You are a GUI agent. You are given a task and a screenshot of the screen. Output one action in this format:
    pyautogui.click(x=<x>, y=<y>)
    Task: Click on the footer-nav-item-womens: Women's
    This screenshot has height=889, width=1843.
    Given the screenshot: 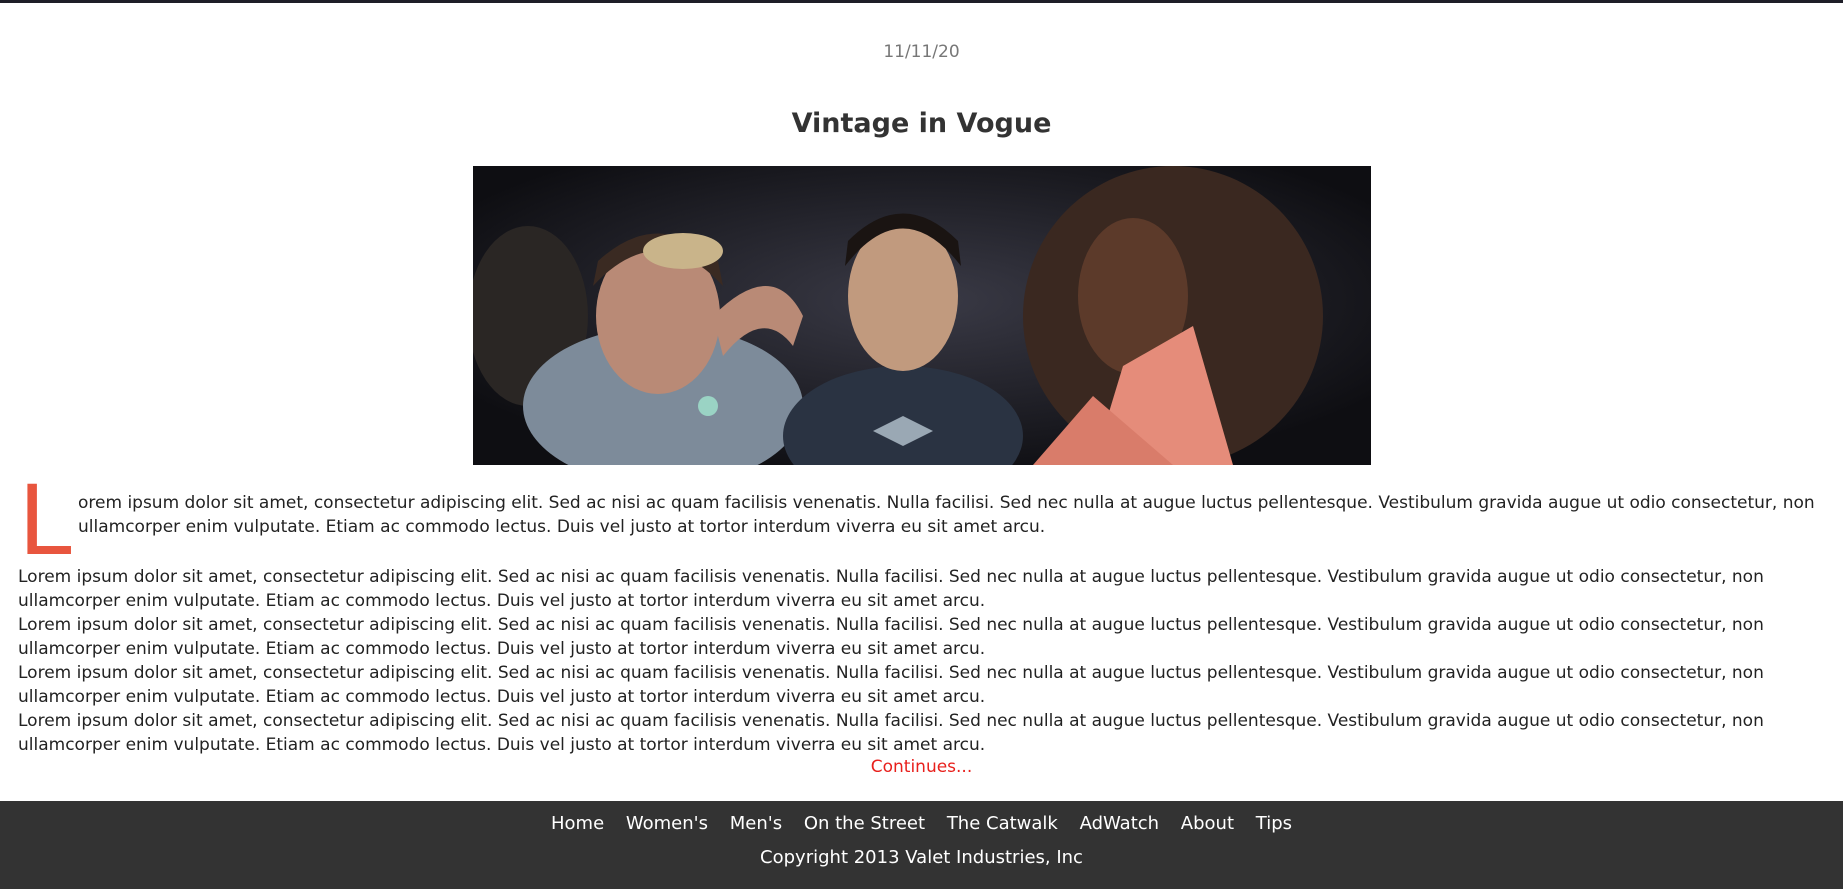 What is the action you would take?
    pyautogui.click(x=667, y=823)
    